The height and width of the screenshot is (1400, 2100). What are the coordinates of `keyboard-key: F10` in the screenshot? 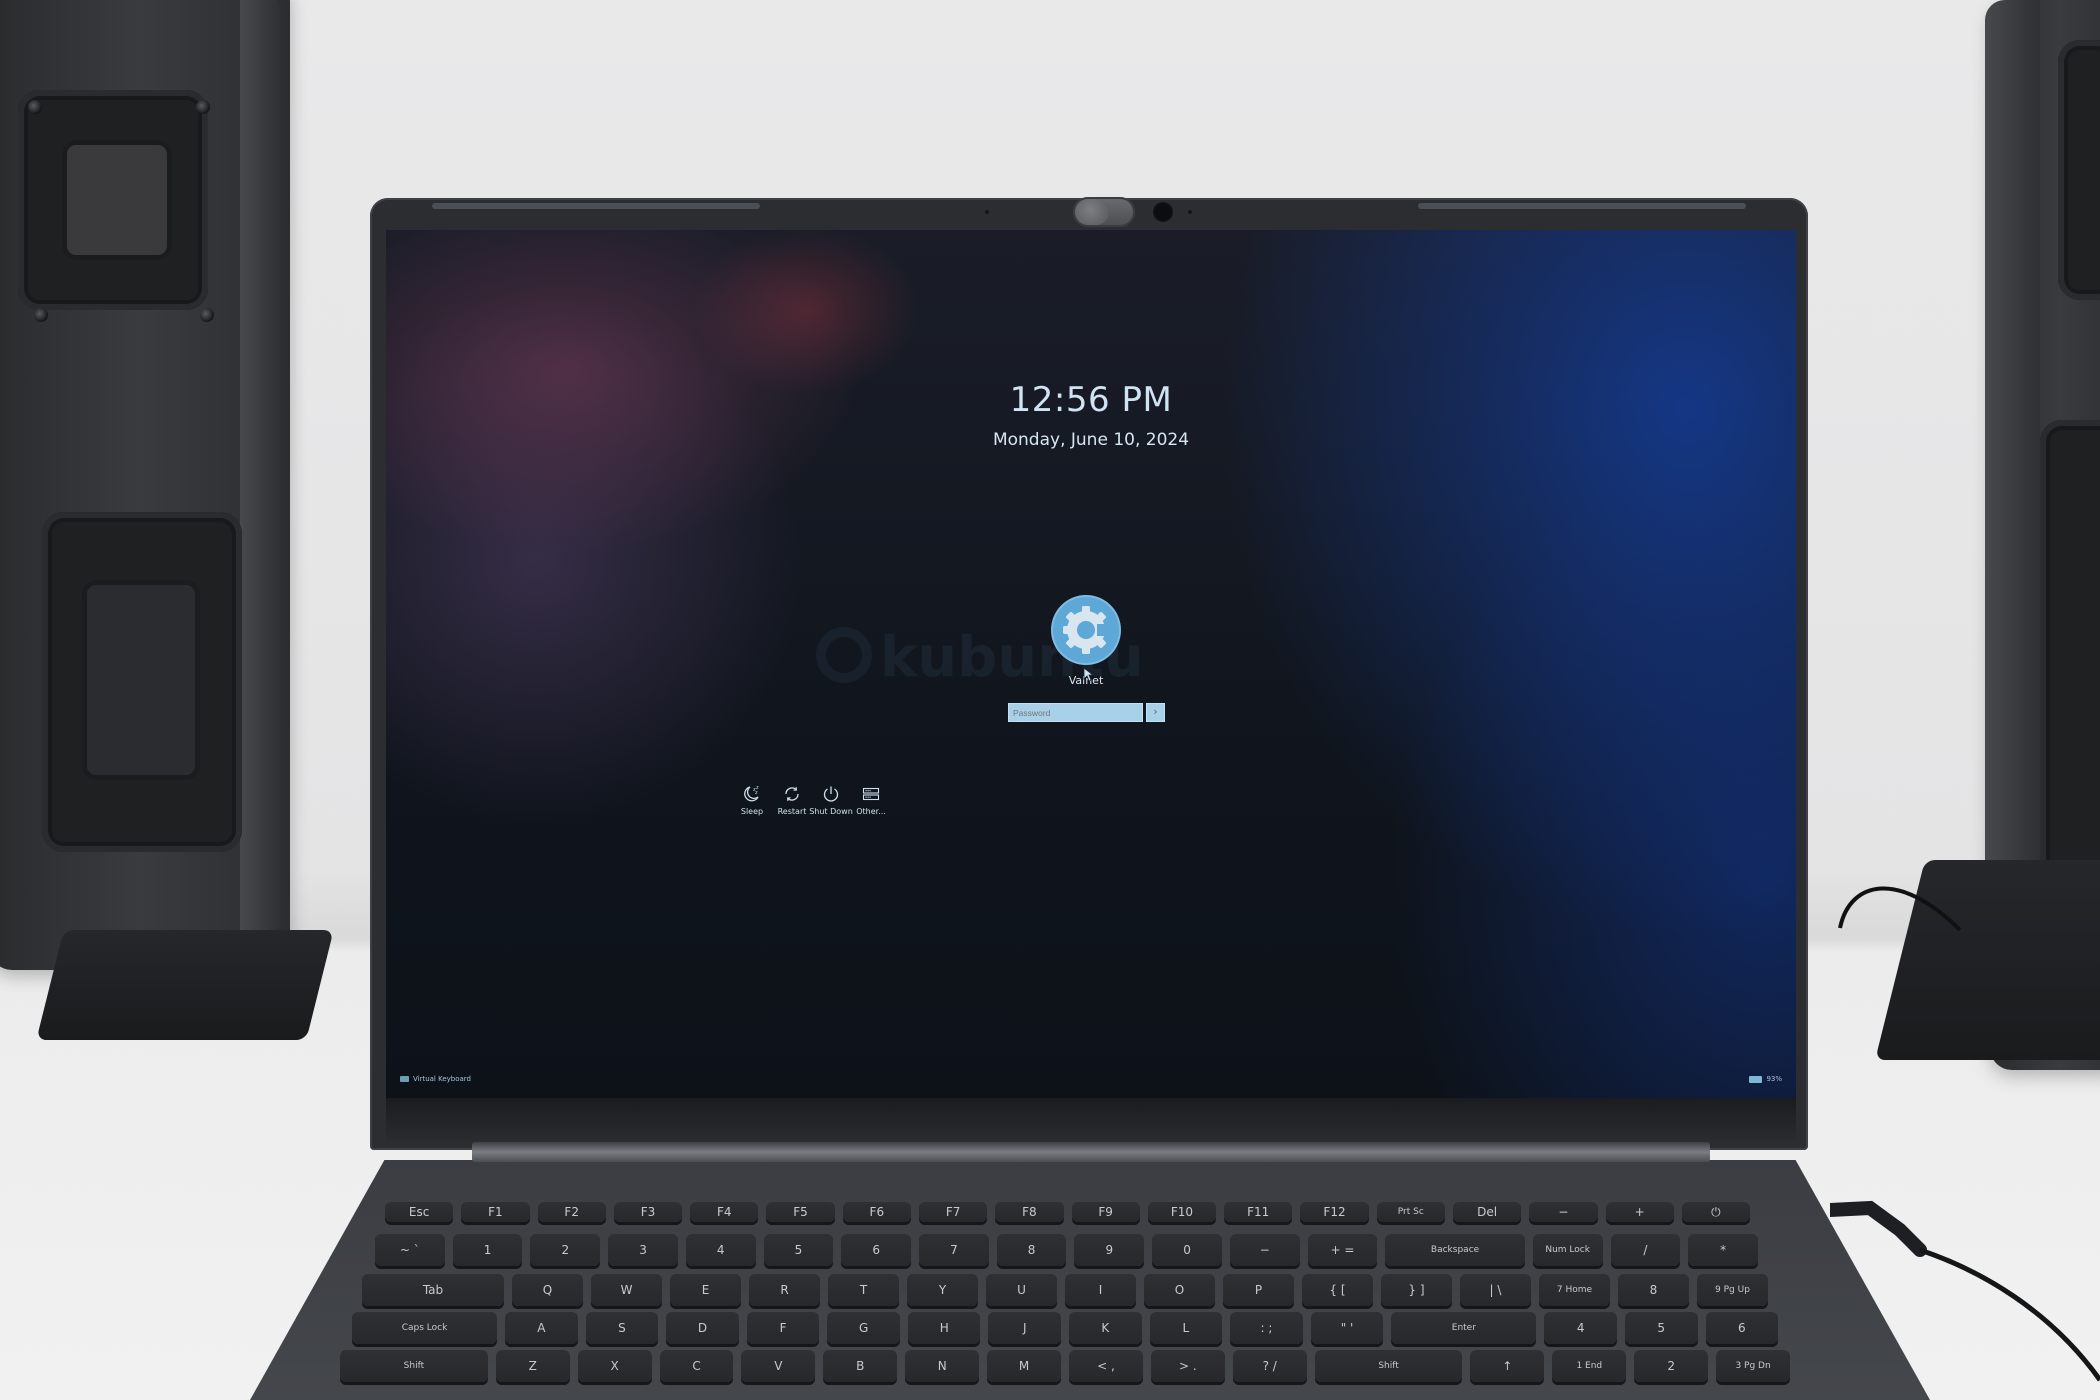 It's located at (1182, 1212).